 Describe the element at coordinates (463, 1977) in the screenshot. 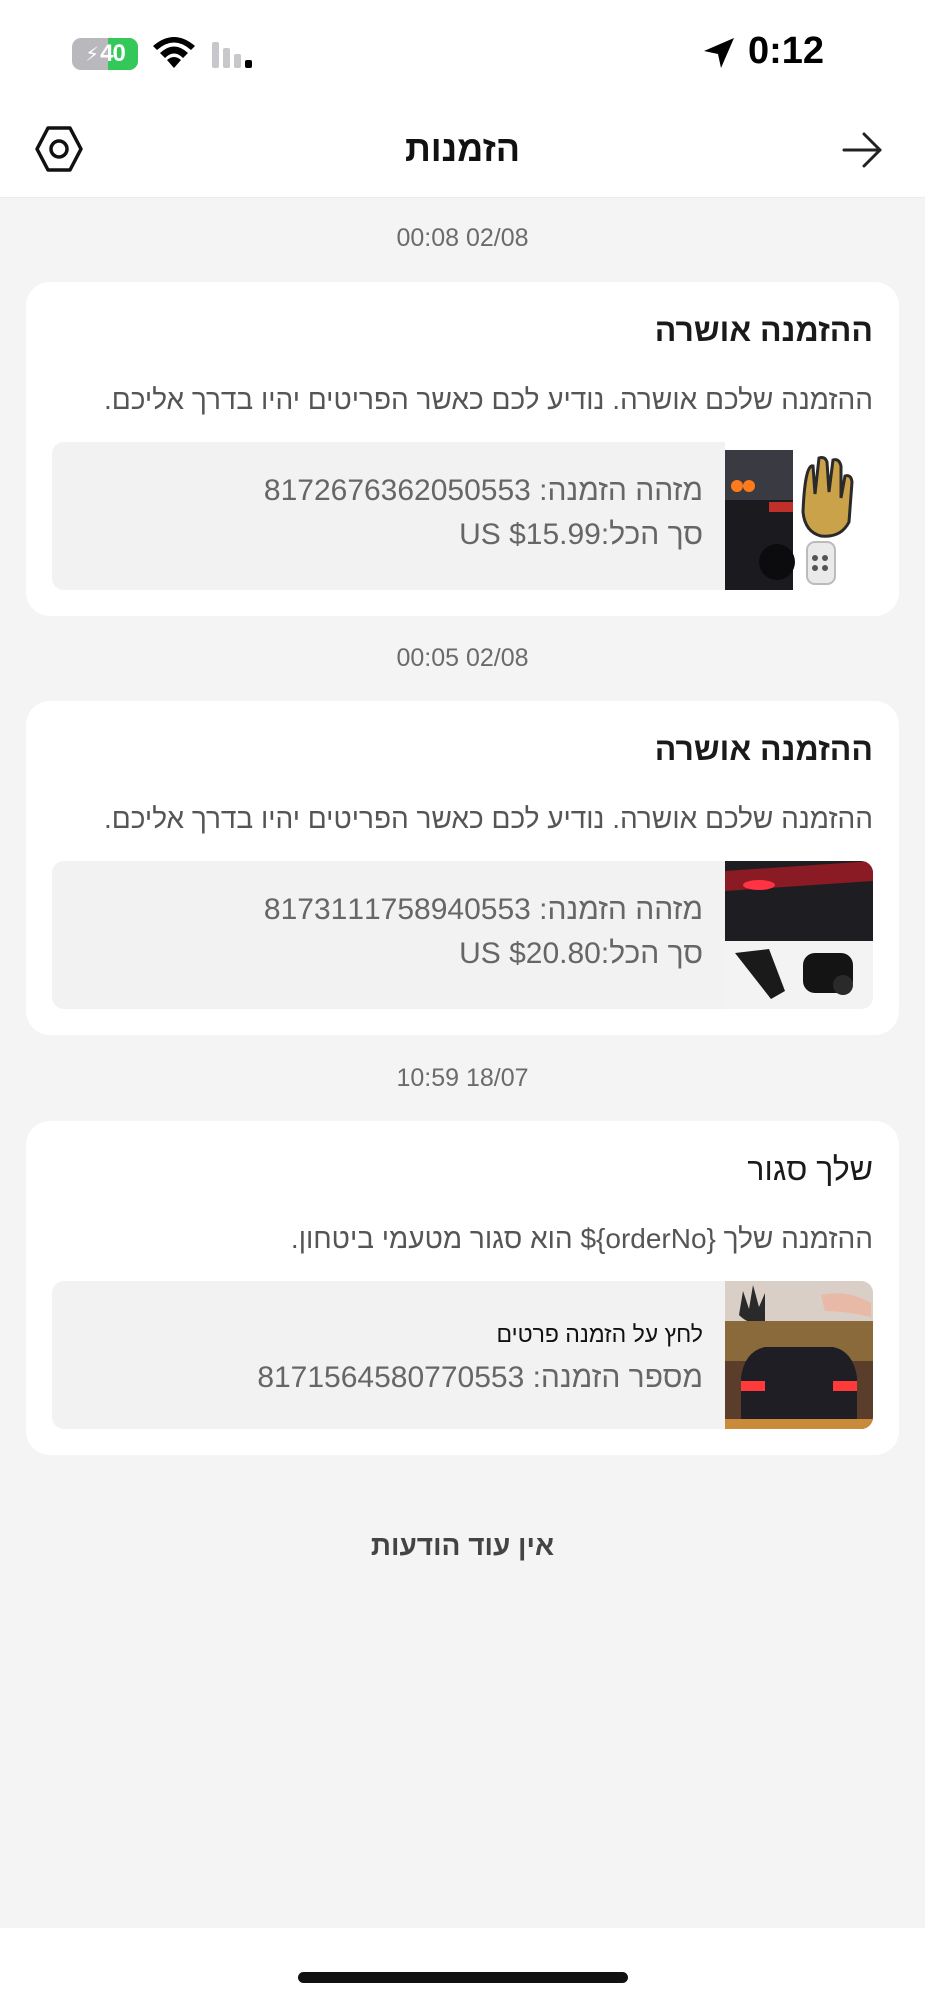

I see `home-indicator` at that location.